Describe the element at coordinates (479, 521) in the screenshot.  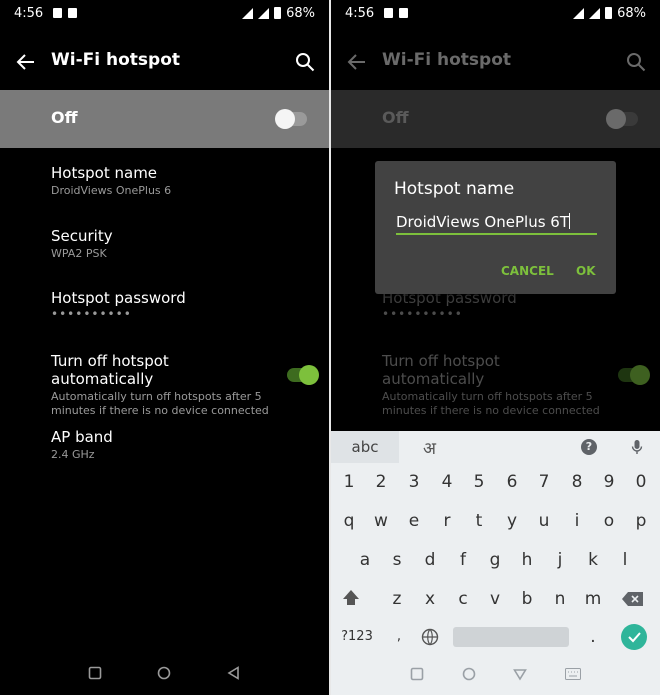
I see `key: t` at that location.